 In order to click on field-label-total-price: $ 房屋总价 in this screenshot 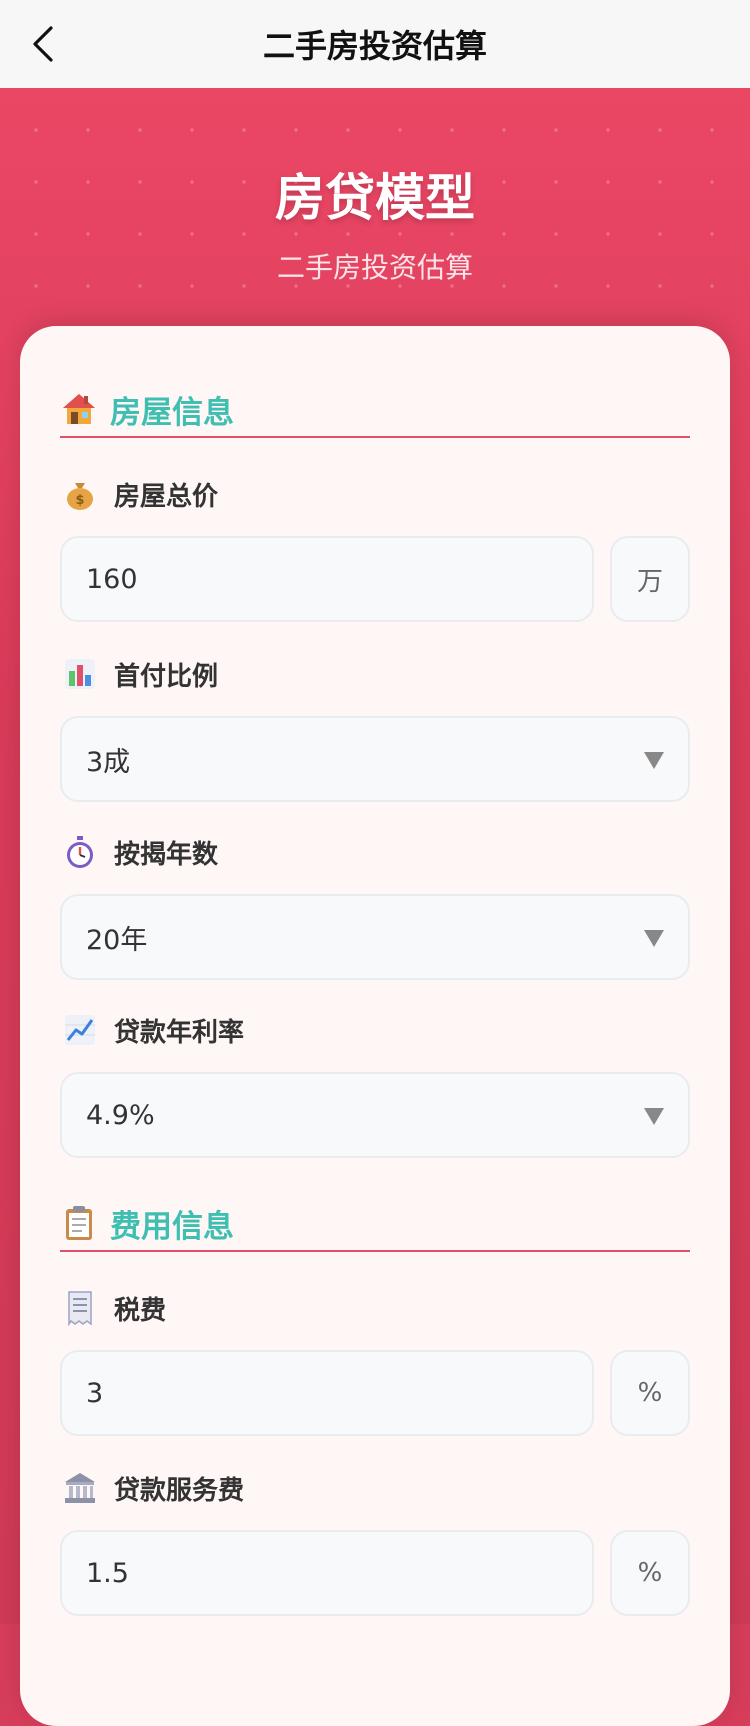, I will do `click(140, 494)`.